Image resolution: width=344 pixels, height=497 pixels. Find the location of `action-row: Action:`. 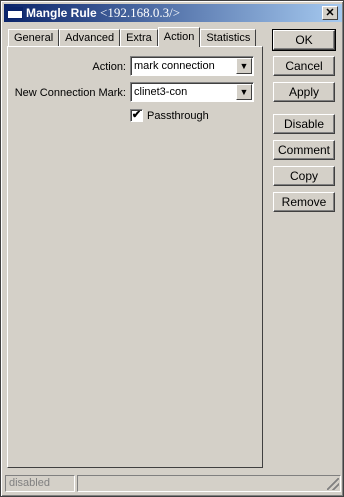

action-row: Action: is located at coordinates (67, 66).